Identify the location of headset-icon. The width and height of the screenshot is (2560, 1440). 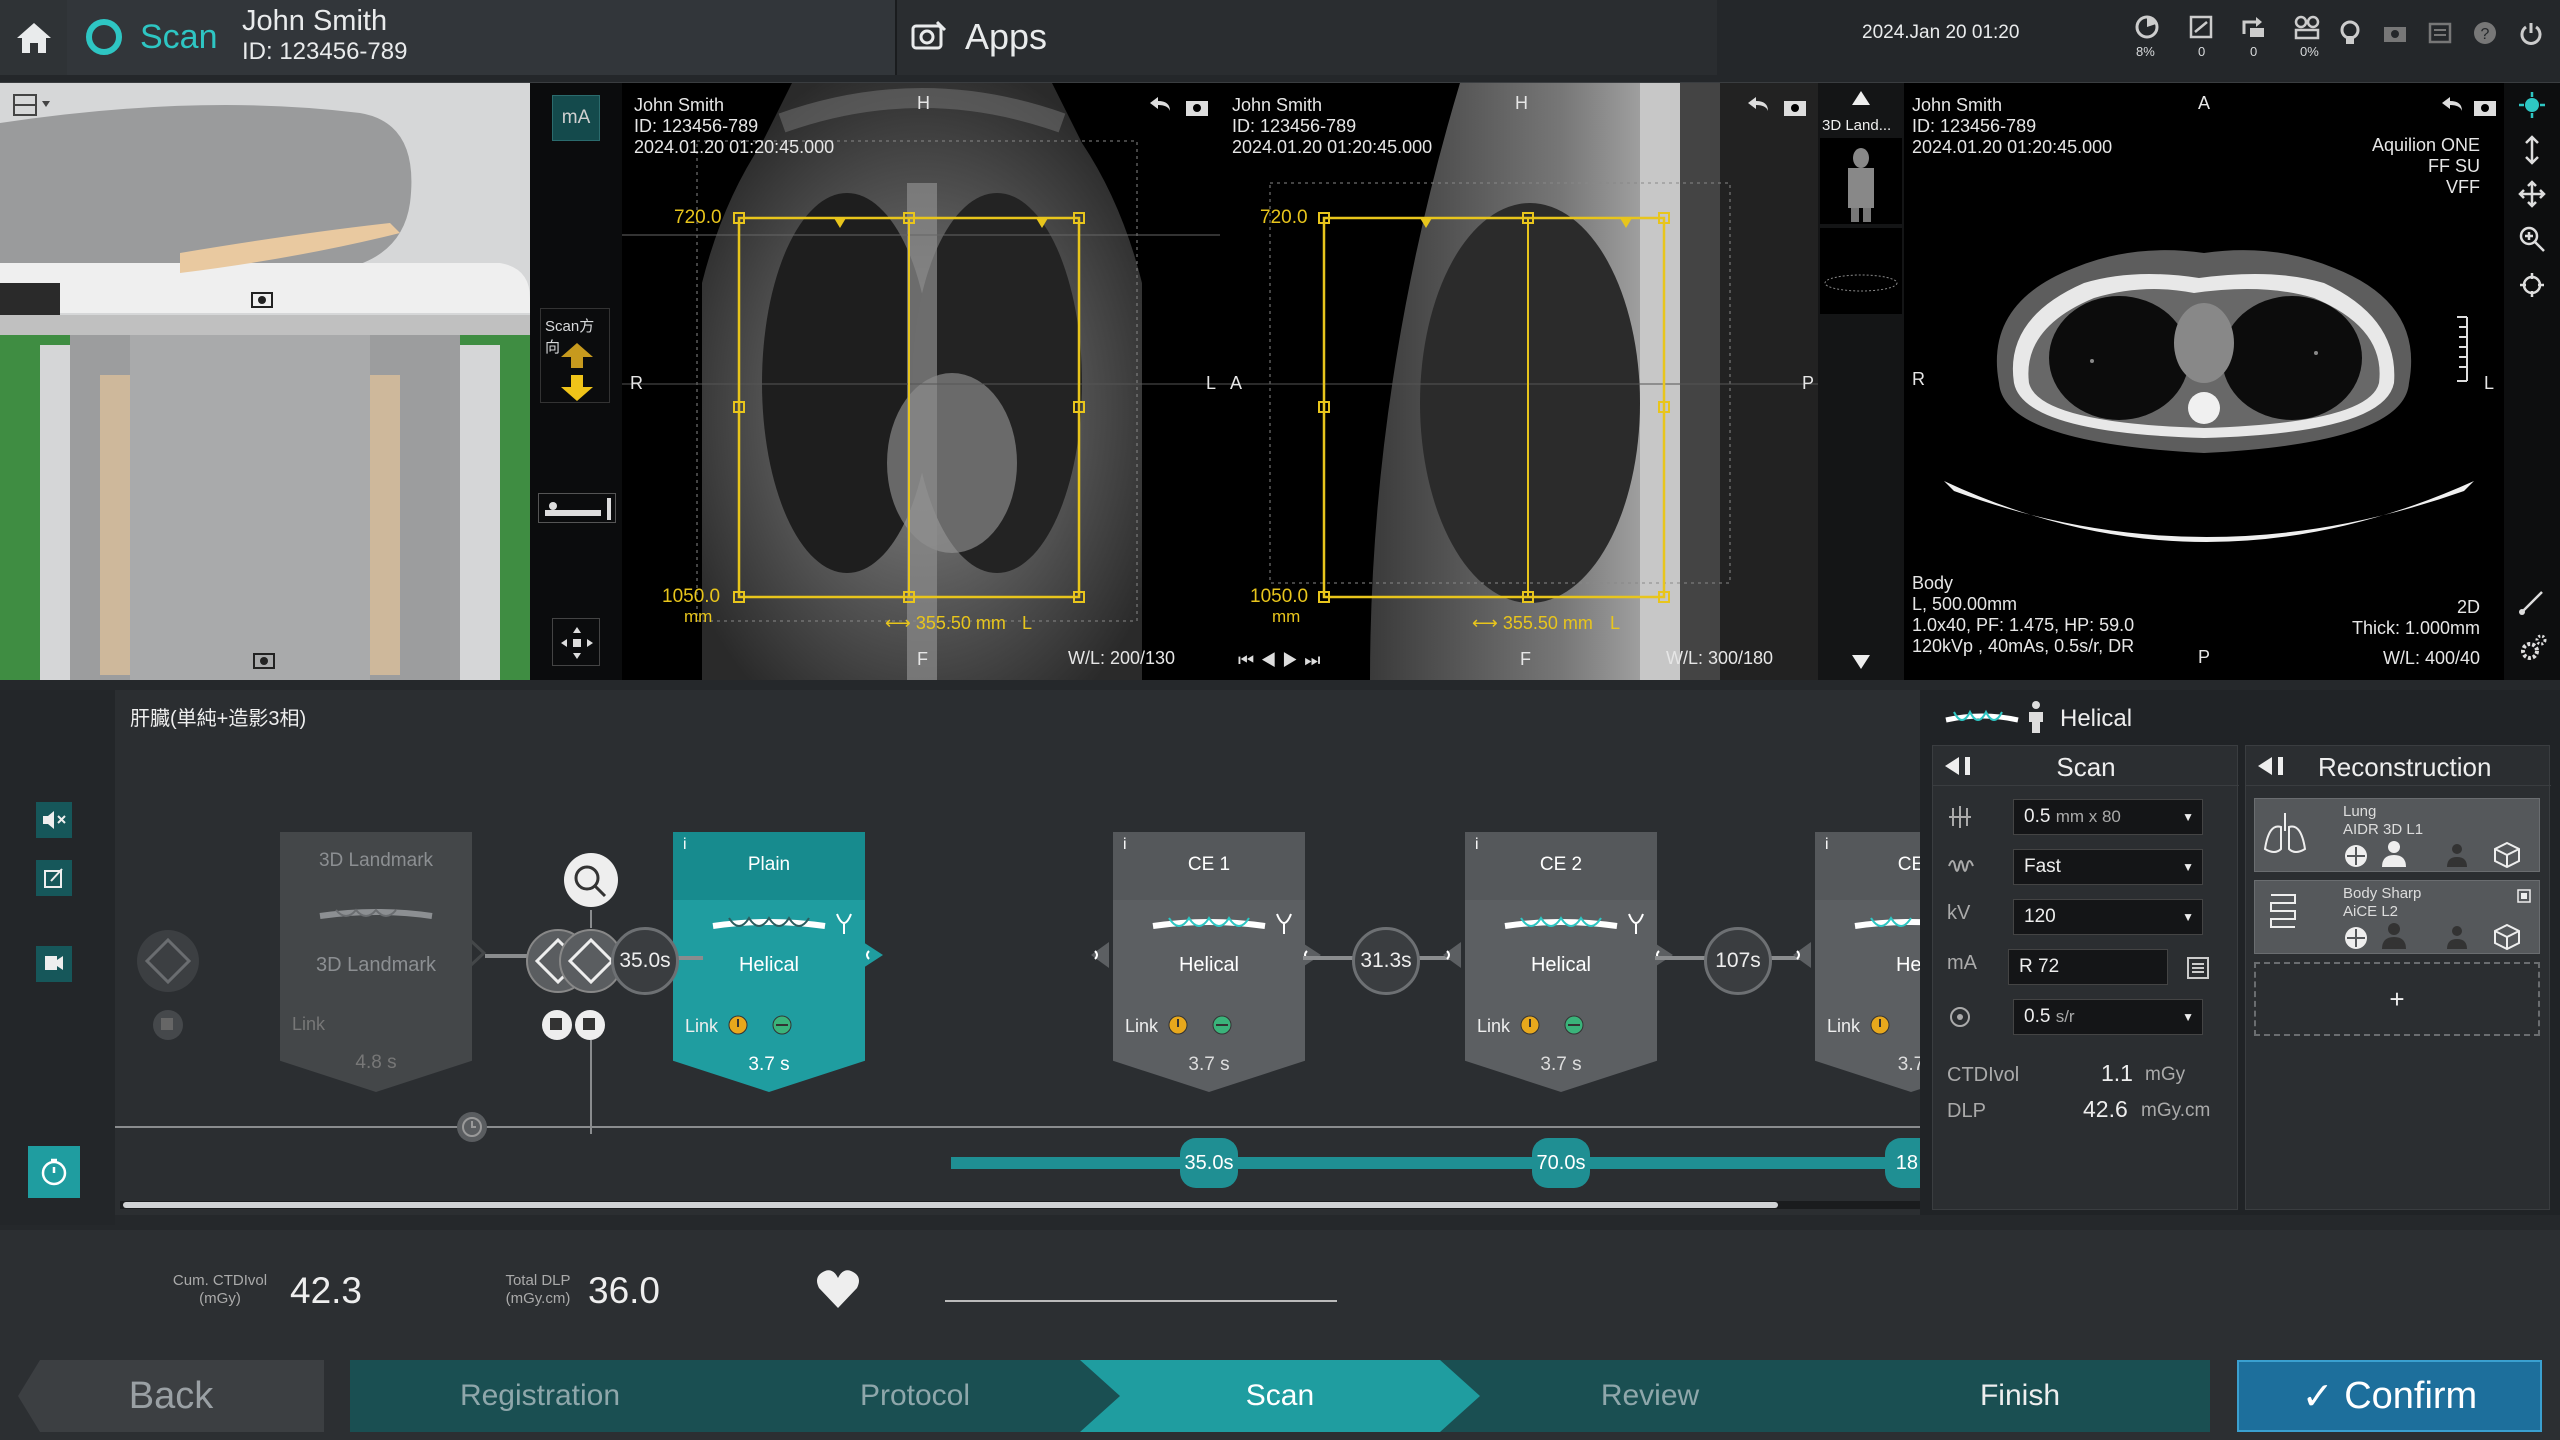
(2350, 33).